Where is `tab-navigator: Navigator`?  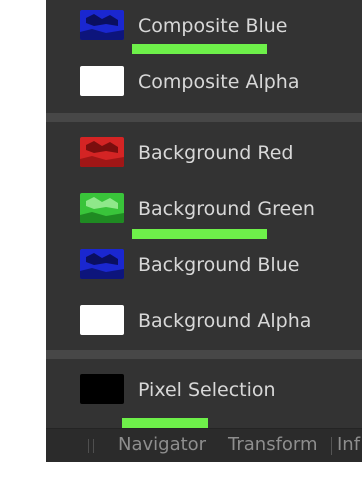
tab-navigator: Navigator is located at coordinates (162, 445).